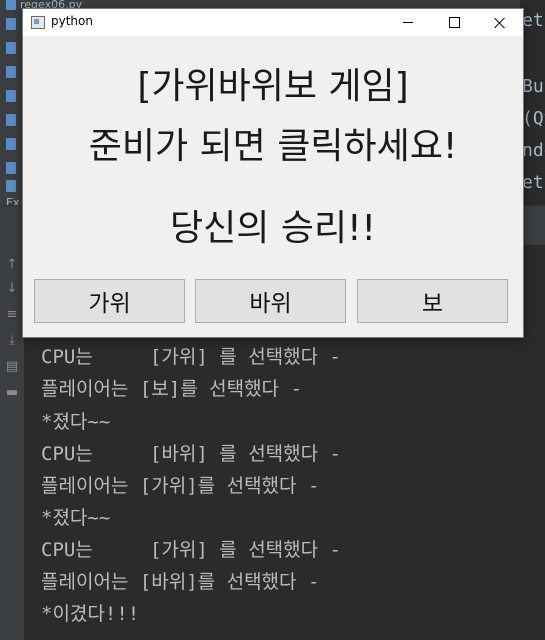 The height and width of the screenshot is (640, 545). What do you see at coordinates (12, 393) in the screenshot?
I see `trash-icon: ▬` at bounding box center [12, 393].